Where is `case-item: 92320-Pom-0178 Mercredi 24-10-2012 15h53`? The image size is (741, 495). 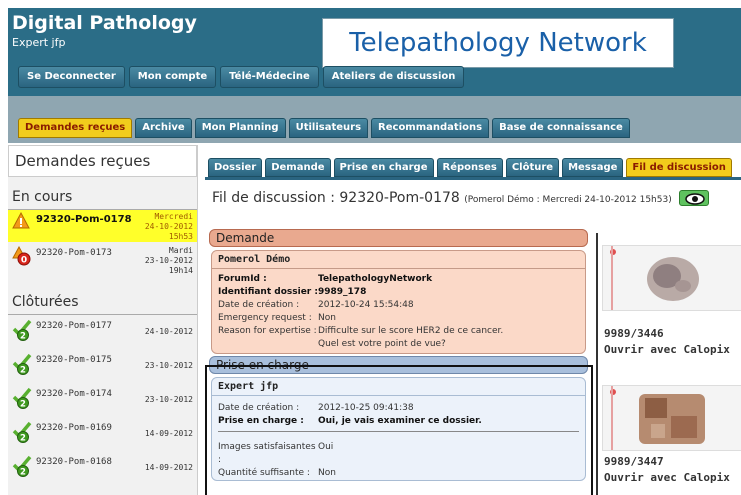
case-item: 92320-Pom-0178 Mercredi 24-10-2012 15h53 is located at coordinates (102, 226).